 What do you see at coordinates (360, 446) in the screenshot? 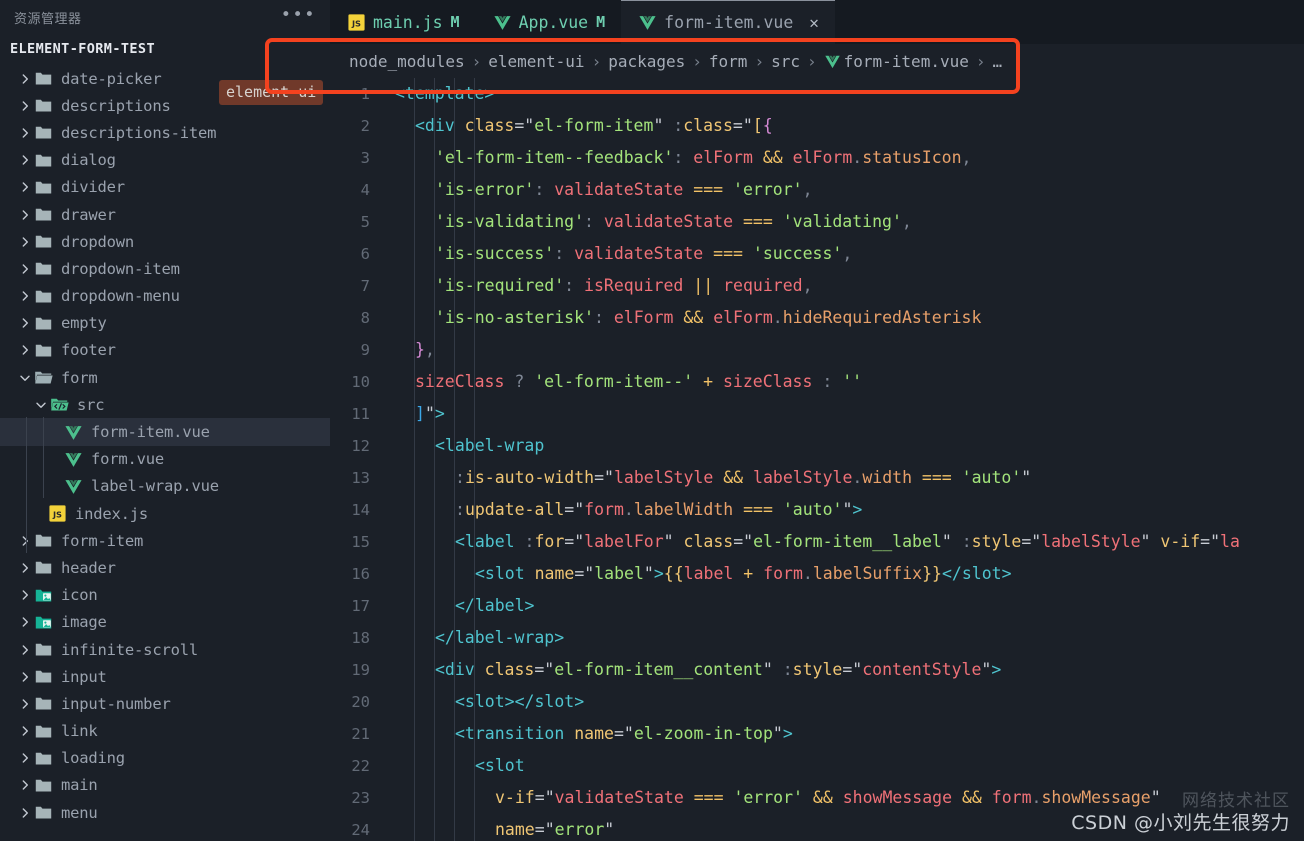
I see `line-number: 12` at bounding box center [360, 446].